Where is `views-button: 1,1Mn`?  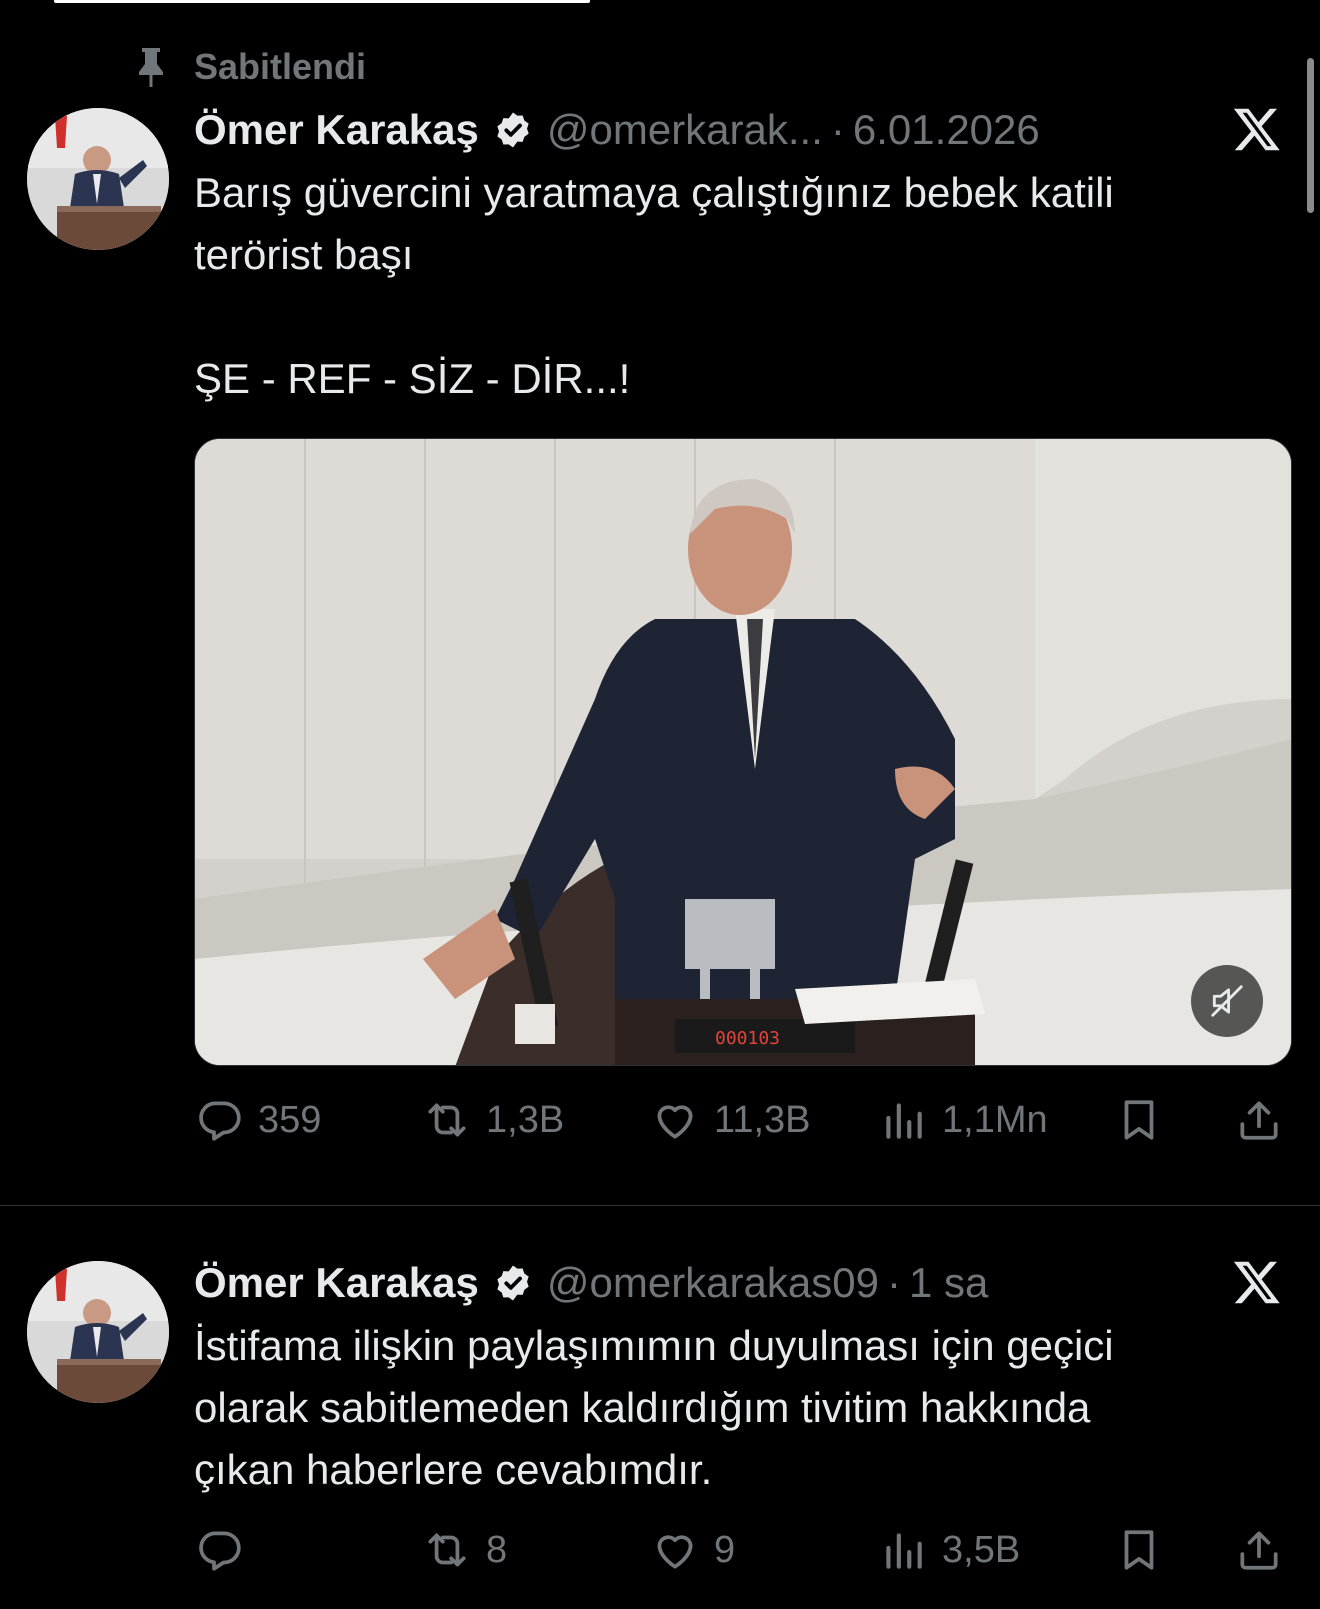 views-button: 1,1Mn is located at coordinates (963, 1120).